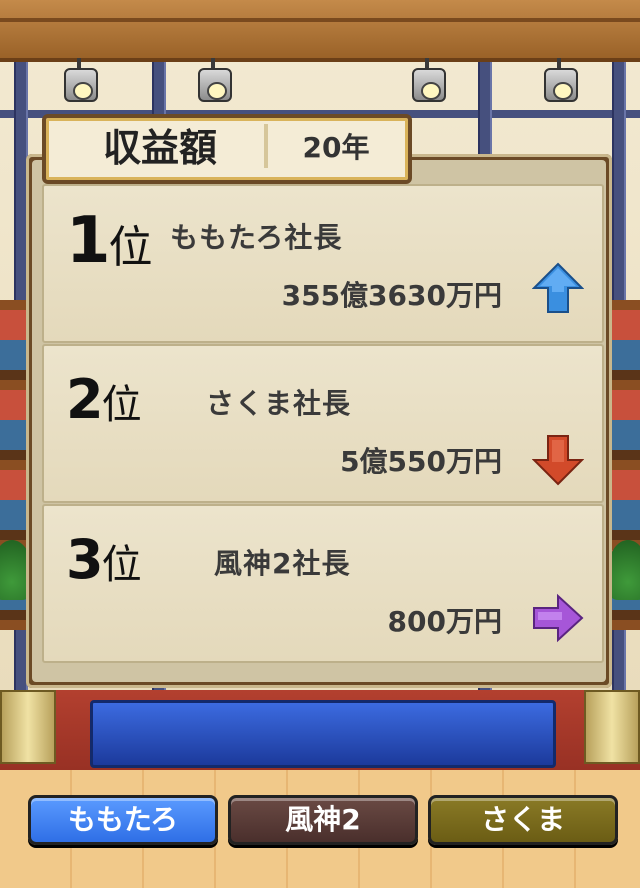  Describe the element at coordinates (282, 563) in the screenshot. I see `player-name: 風神2社長` at that location.